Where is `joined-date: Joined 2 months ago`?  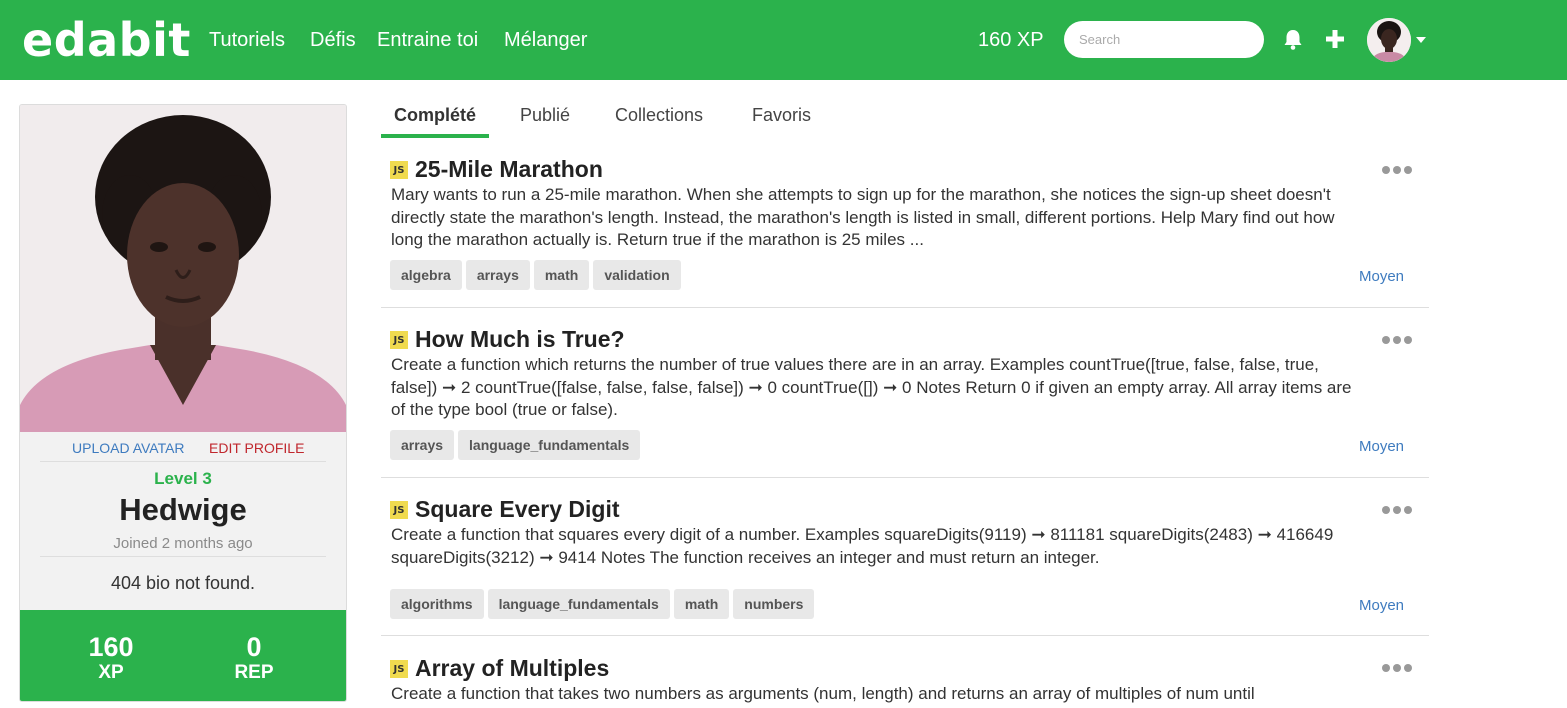 joined-date: Joined 2 months ago is located at coordinates (183, 543).